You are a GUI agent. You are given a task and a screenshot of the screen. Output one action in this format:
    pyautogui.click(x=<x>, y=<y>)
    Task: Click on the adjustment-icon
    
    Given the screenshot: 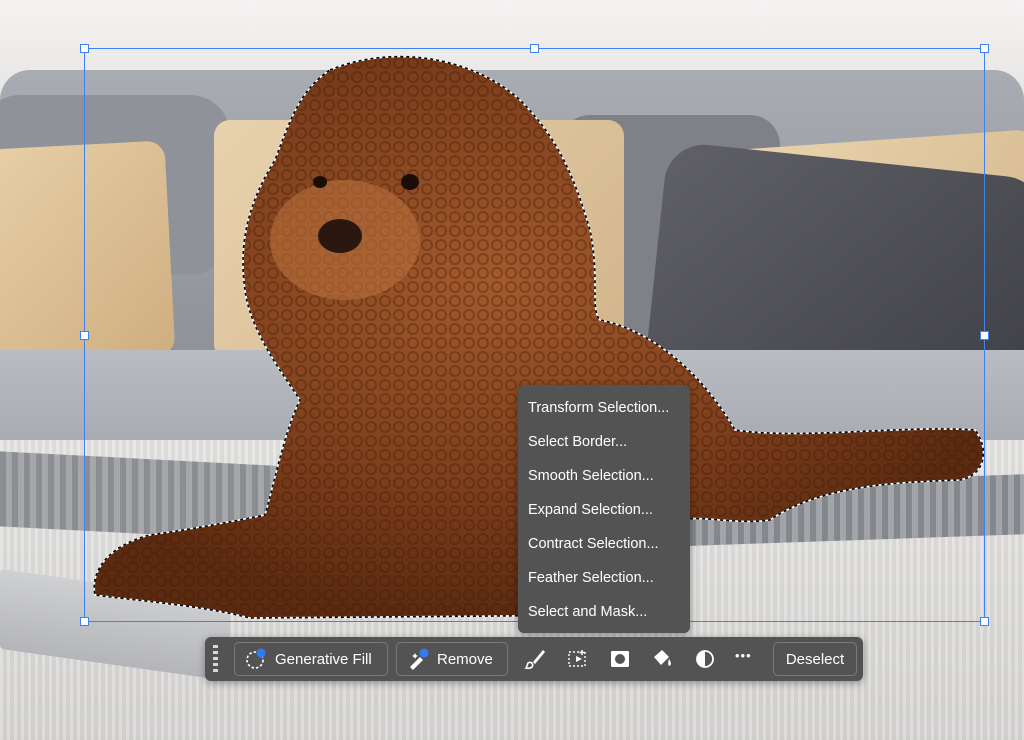 What is the action you would take?
    pyautogui.click(x=705, y=659)
    